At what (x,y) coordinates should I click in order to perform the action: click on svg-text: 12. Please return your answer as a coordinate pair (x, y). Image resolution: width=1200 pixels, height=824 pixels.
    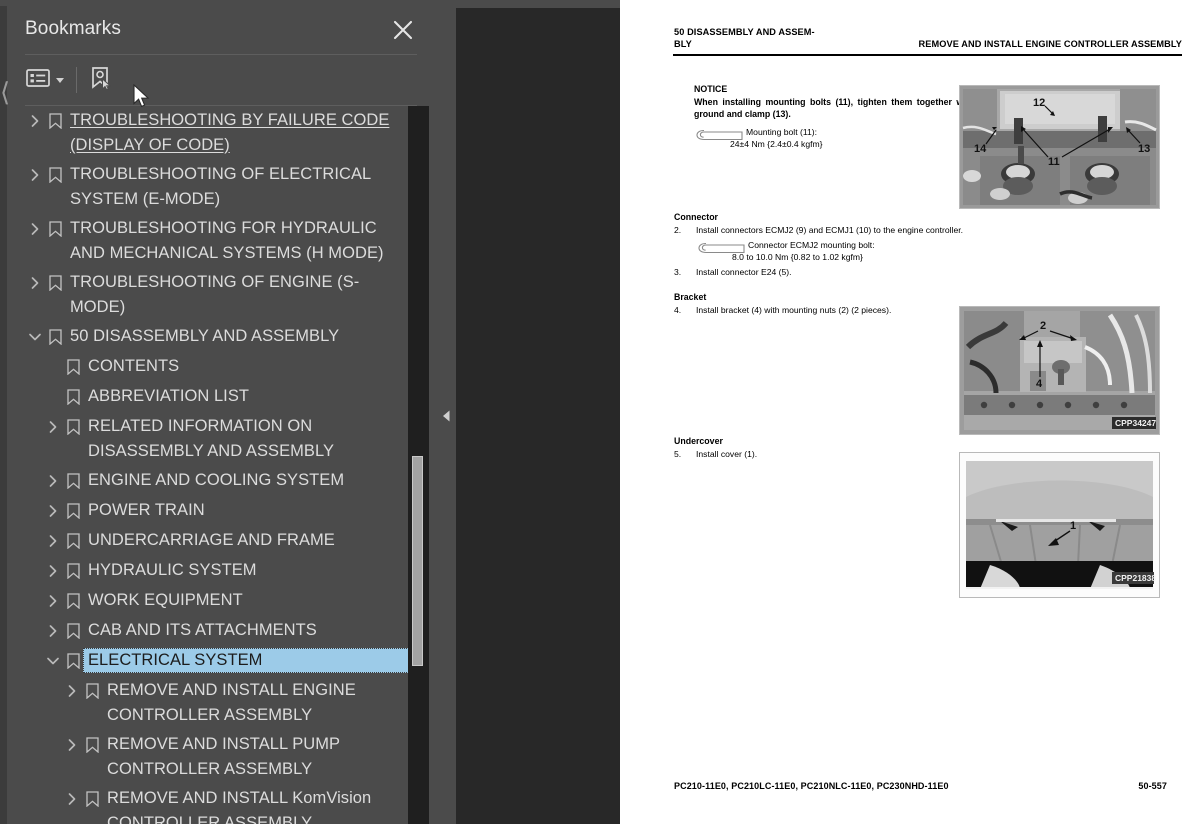
    Looking at the image, I should click on (1039, 103).